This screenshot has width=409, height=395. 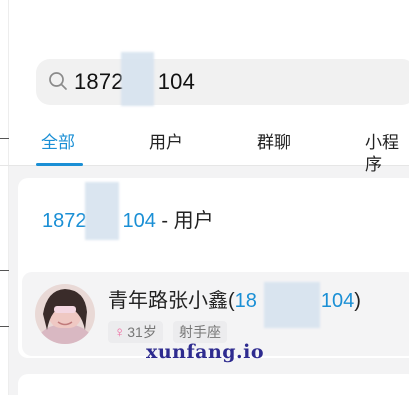 What do you see at coordinates (4, 197) in the screenshot?
I see `left-edge-strip` at bounding box center [4, 197].